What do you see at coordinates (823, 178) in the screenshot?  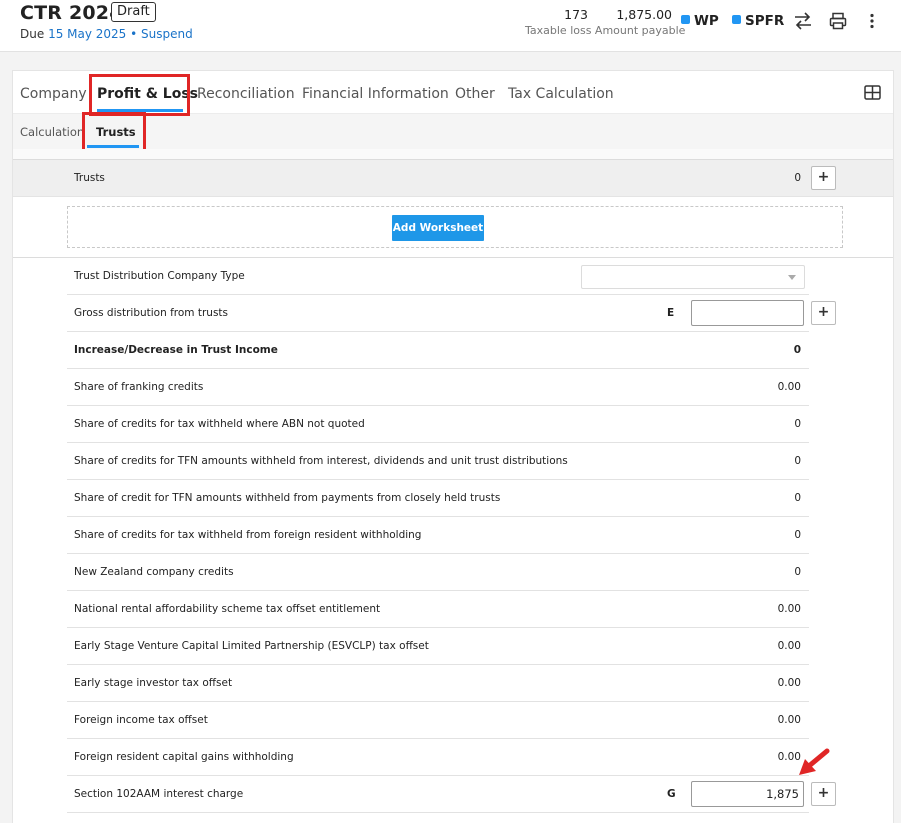 I see `trusts-add-button: +` at bounding box center [823, 178].